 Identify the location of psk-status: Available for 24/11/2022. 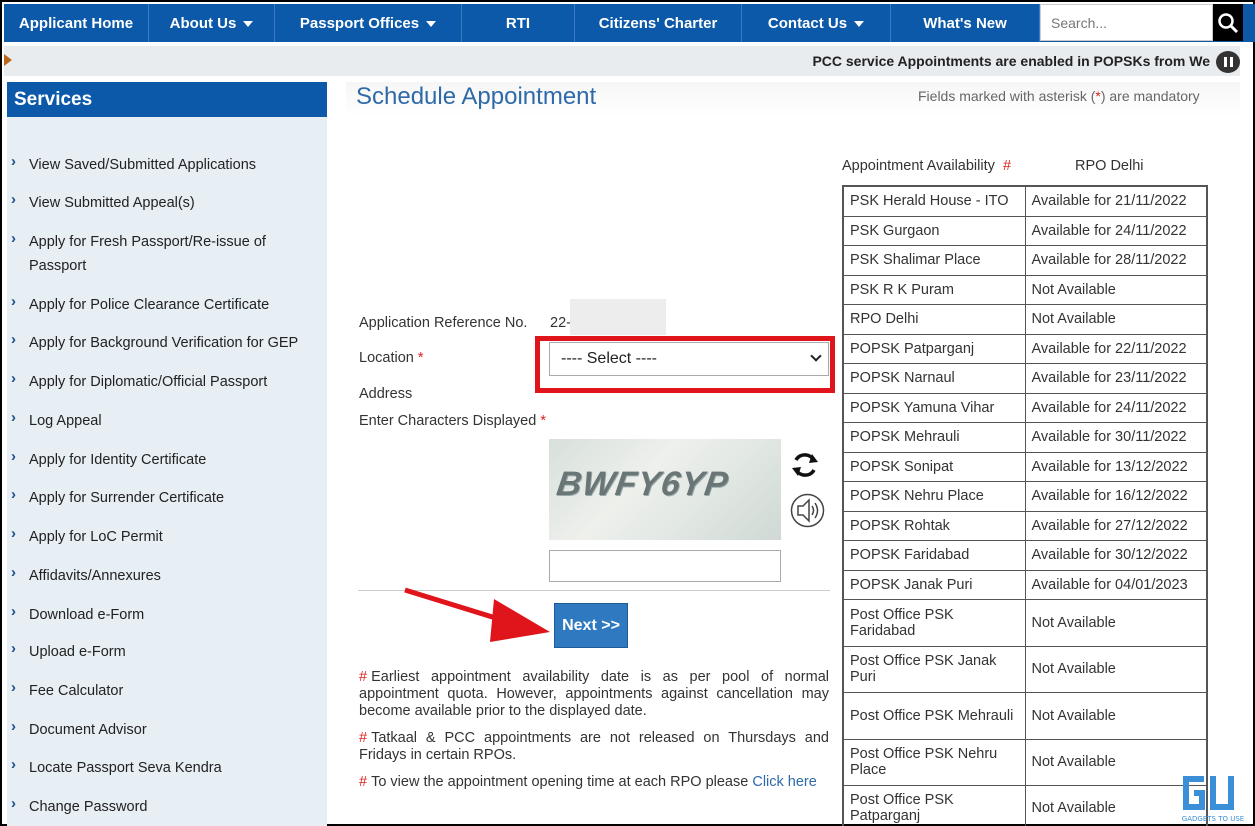
(1116, 230).